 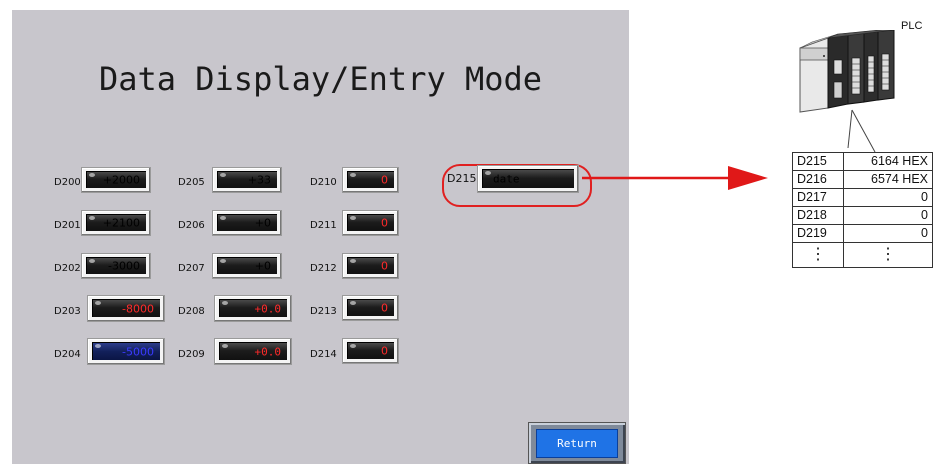 I want to click on register-display-d200: +2000, so click(x=116, y=180).